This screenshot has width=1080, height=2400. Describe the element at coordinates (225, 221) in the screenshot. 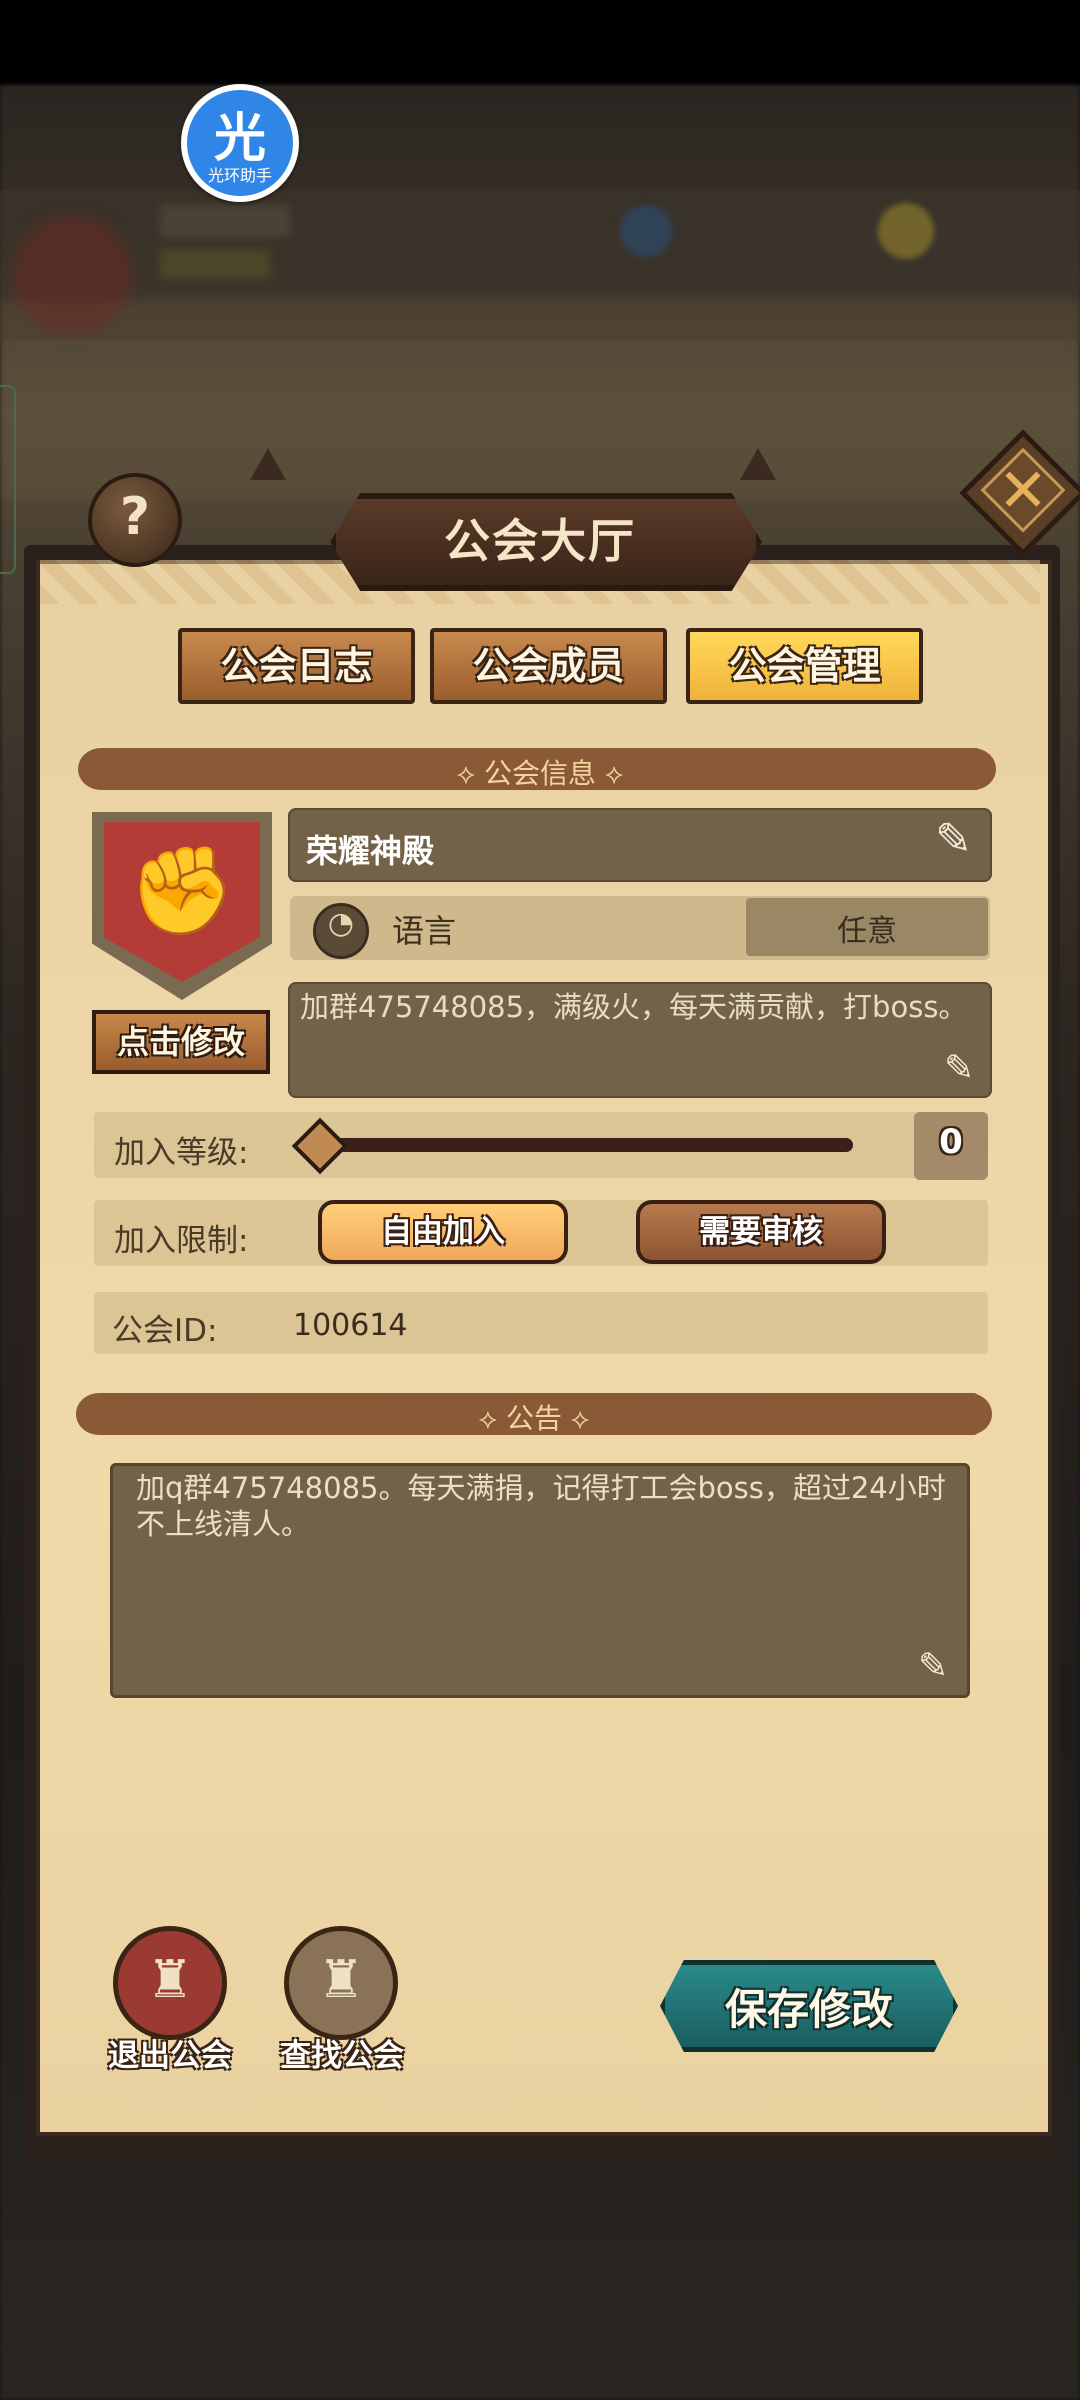

I see `blurred-player-name` at that location.